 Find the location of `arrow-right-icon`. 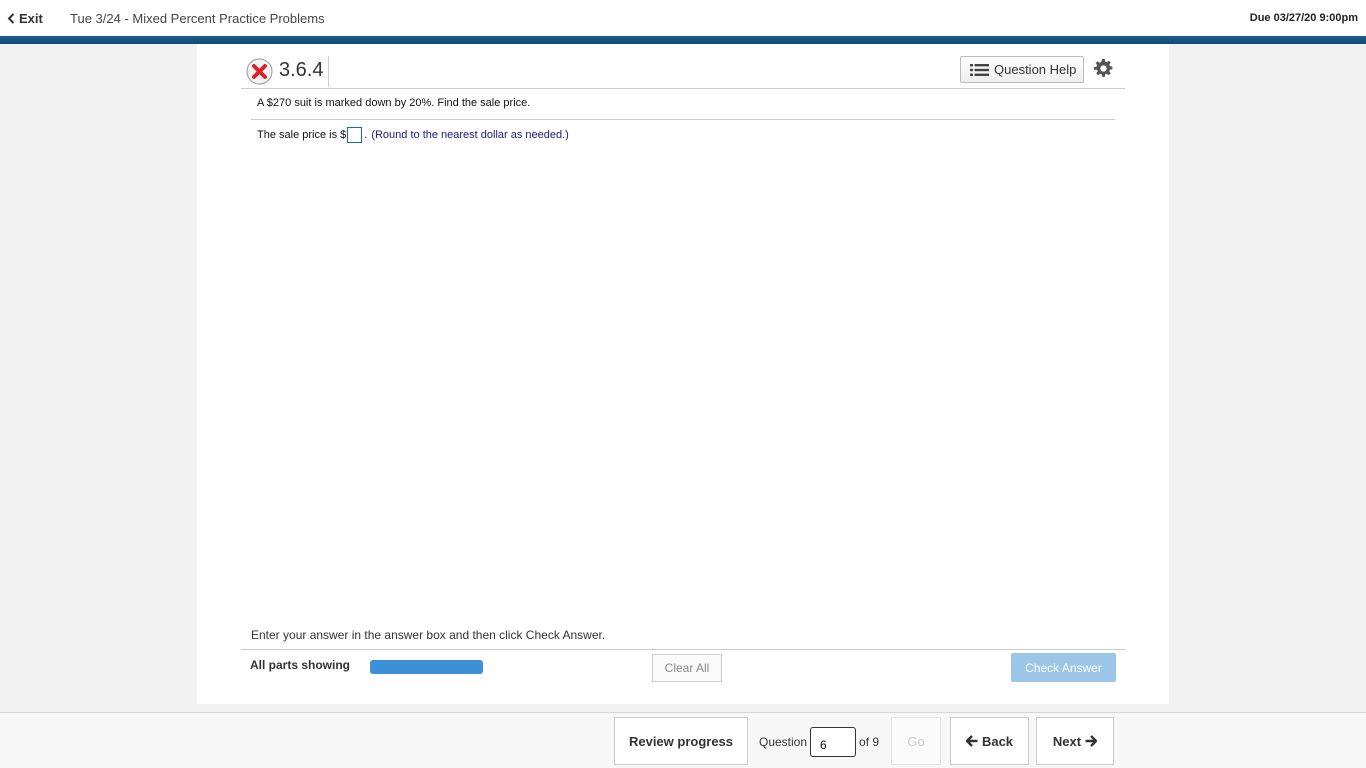

arrow-right-icon is located at coordinates (1091, 741).